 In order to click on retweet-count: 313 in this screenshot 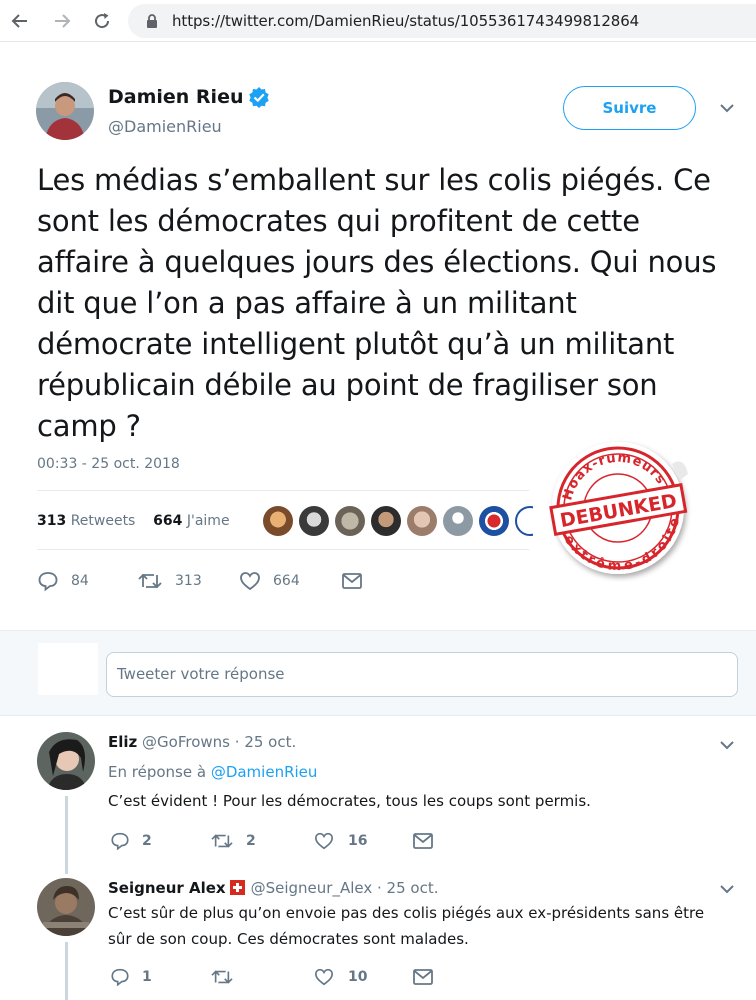, I will do `click(188, 581)`.